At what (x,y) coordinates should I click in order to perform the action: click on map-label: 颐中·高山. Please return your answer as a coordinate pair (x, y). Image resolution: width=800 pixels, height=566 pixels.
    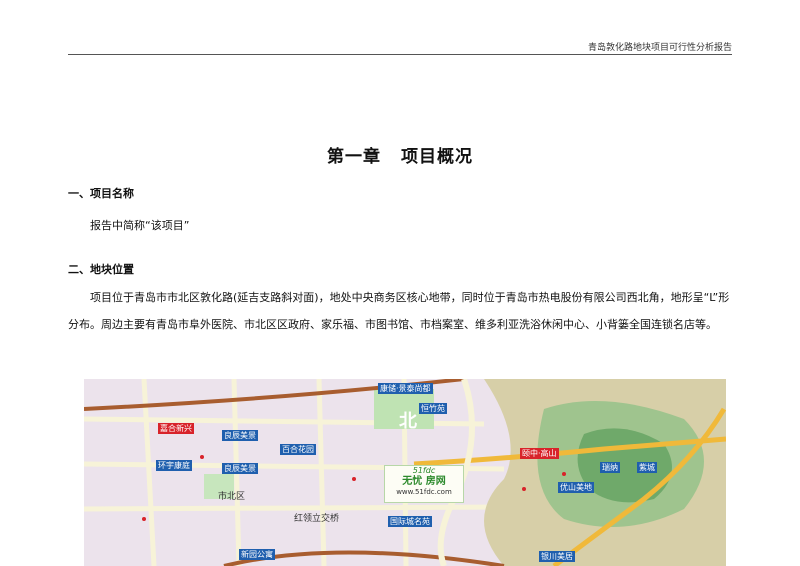
    Looking at the image, I should click on (539, 453).